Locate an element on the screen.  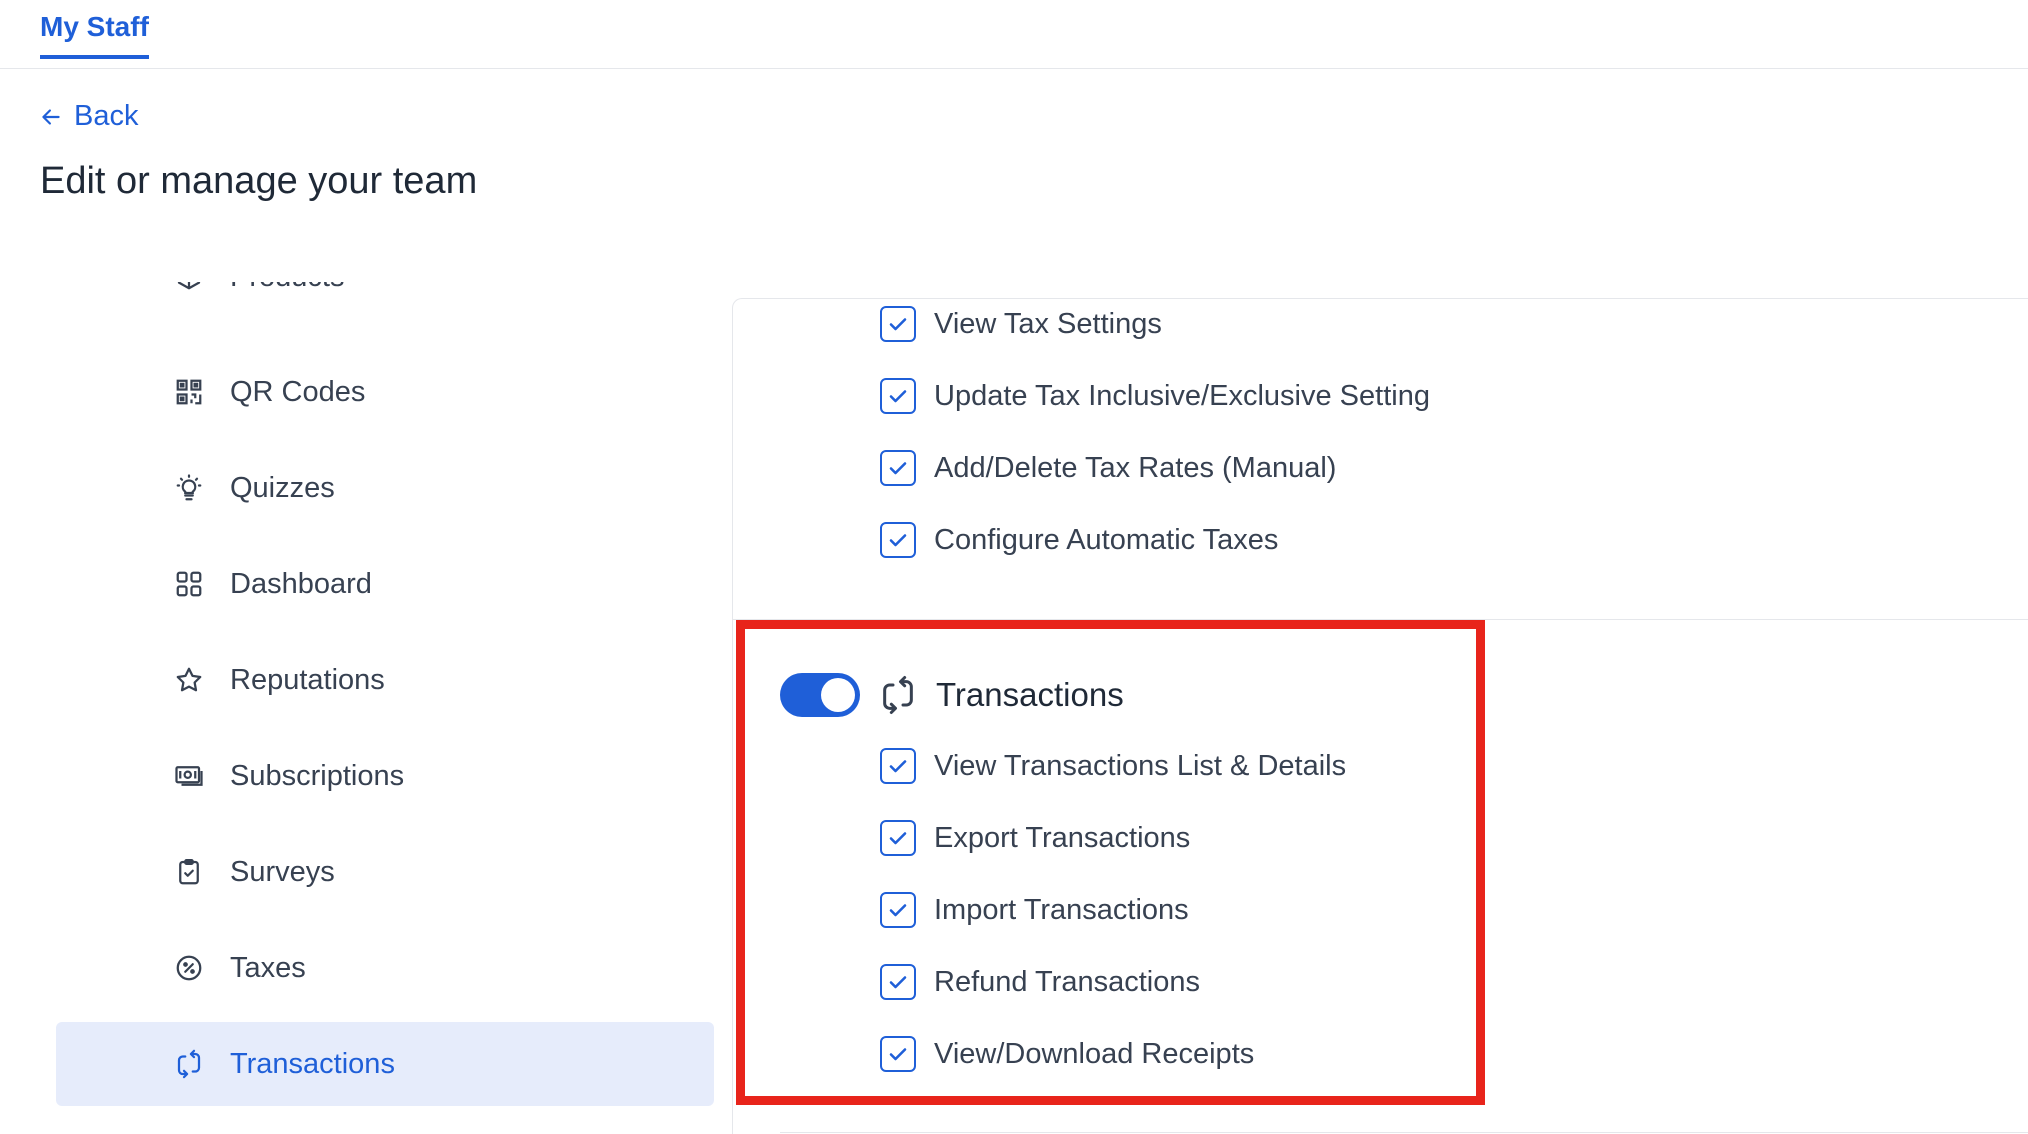
permission-view-tax-settings: View Tax Settings is located at coordinates (1021, 324).